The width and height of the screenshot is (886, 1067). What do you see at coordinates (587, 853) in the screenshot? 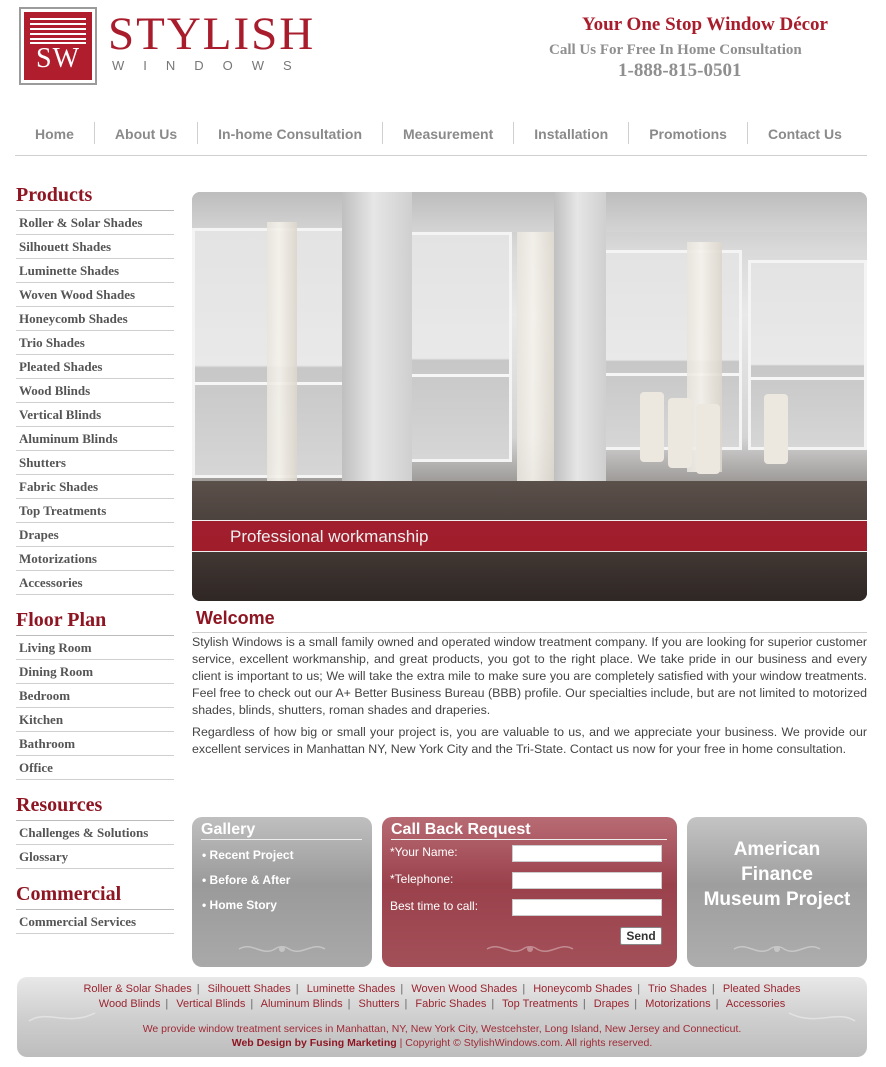
I see `name-field` at bounding box center [587, 853].